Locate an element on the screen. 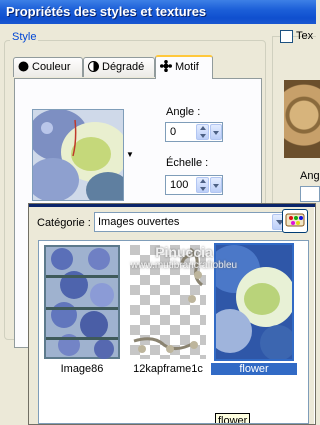  angle-dropdown-button is located at coordinates (216, 132).